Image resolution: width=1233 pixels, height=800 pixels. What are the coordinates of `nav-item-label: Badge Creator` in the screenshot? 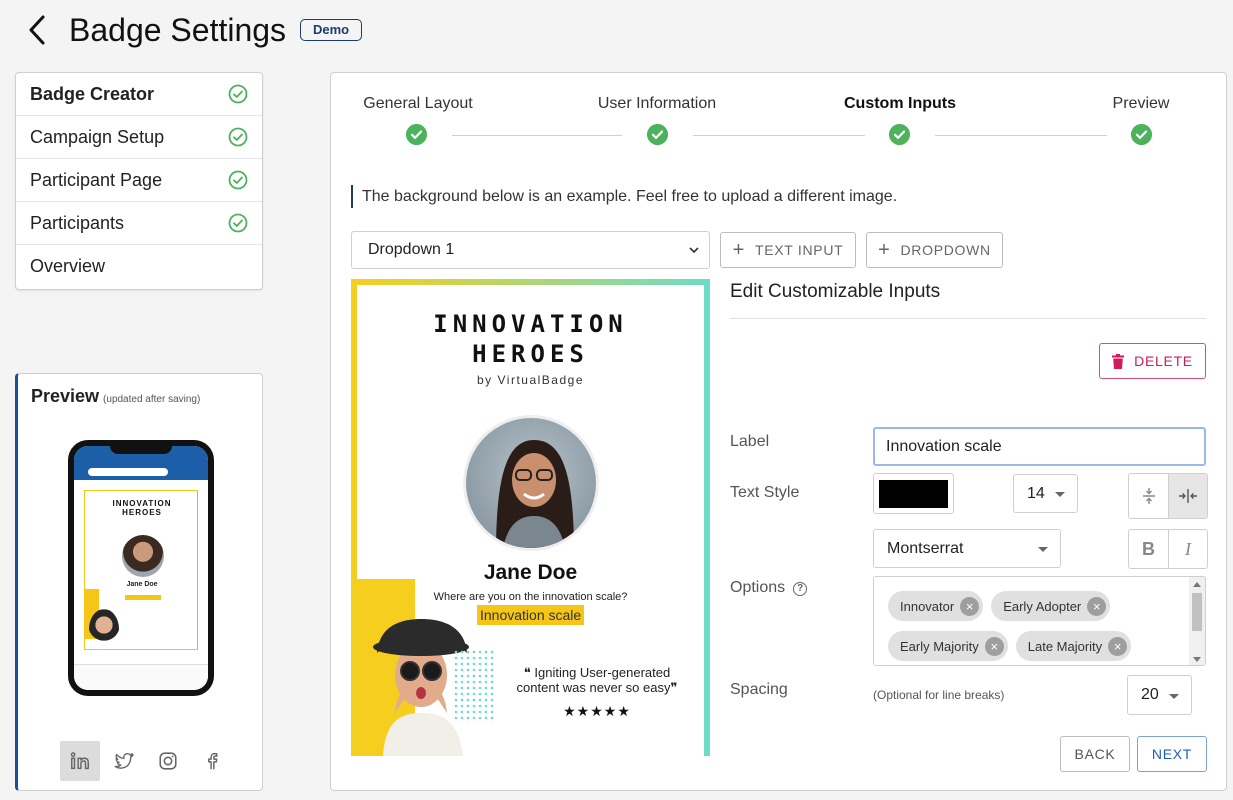 It's located at (92, 93).